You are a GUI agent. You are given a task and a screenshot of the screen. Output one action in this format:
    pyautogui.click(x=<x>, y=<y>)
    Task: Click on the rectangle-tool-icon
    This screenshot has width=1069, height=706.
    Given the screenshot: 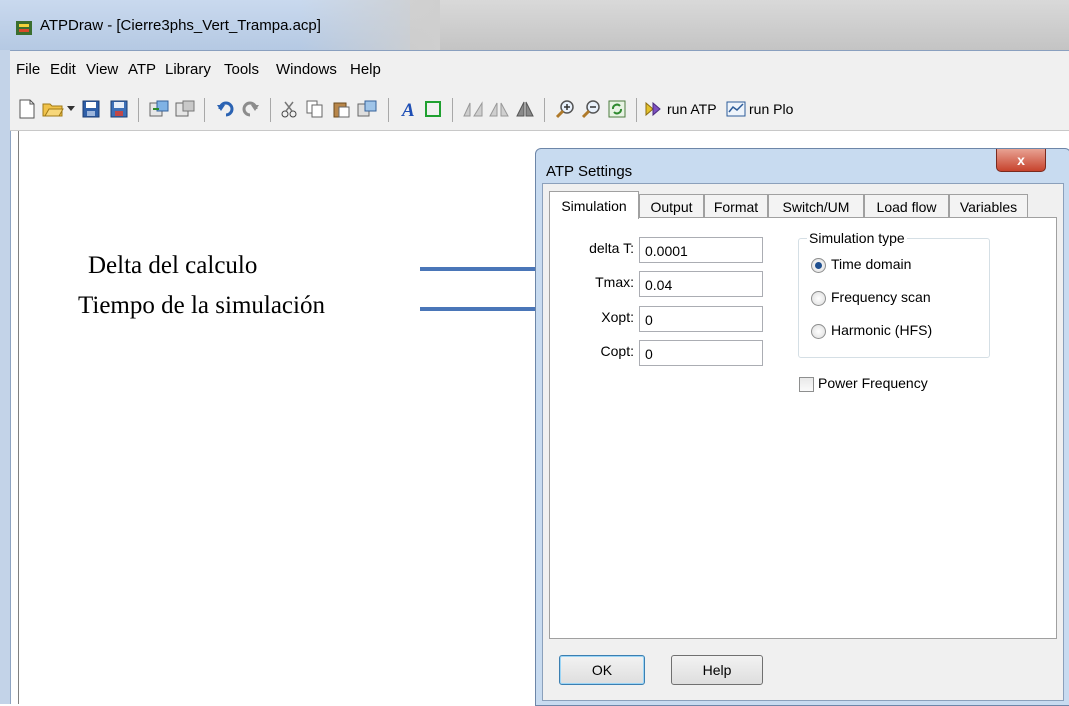 What is the action you would take?
    pyautogui.click(x=433, y=109)
    